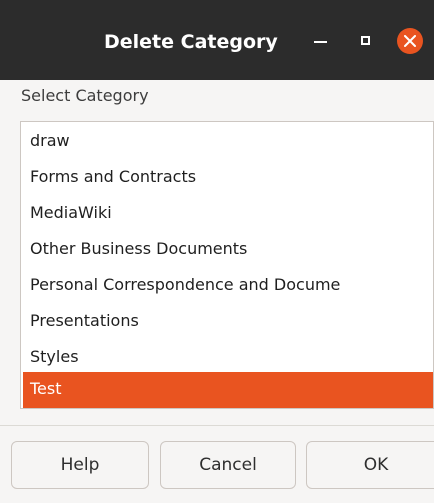 Image resolution: width=434 pixels, height=503 pixels. I want to click on minimize-button, so click(321, 41).